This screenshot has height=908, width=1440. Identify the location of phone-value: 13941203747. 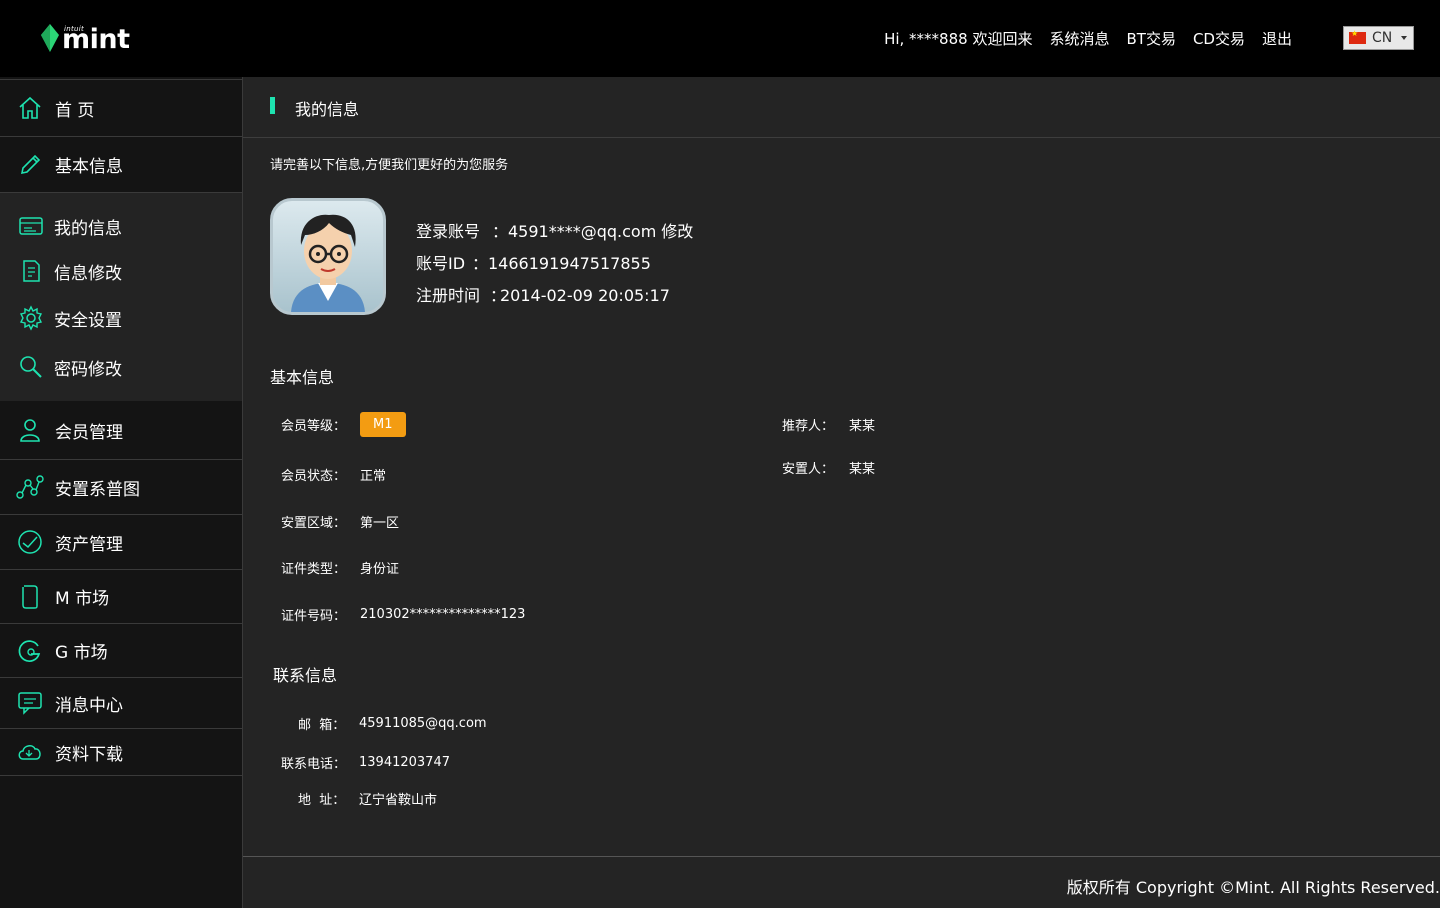
(404, 762).